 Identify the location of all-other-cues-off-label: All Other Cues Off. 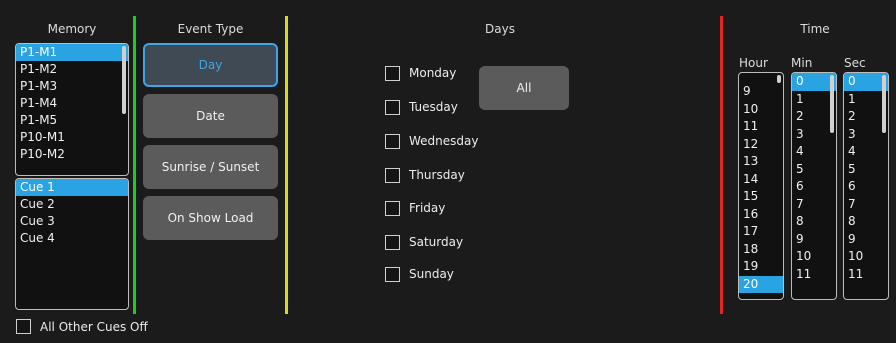
(94, 326).